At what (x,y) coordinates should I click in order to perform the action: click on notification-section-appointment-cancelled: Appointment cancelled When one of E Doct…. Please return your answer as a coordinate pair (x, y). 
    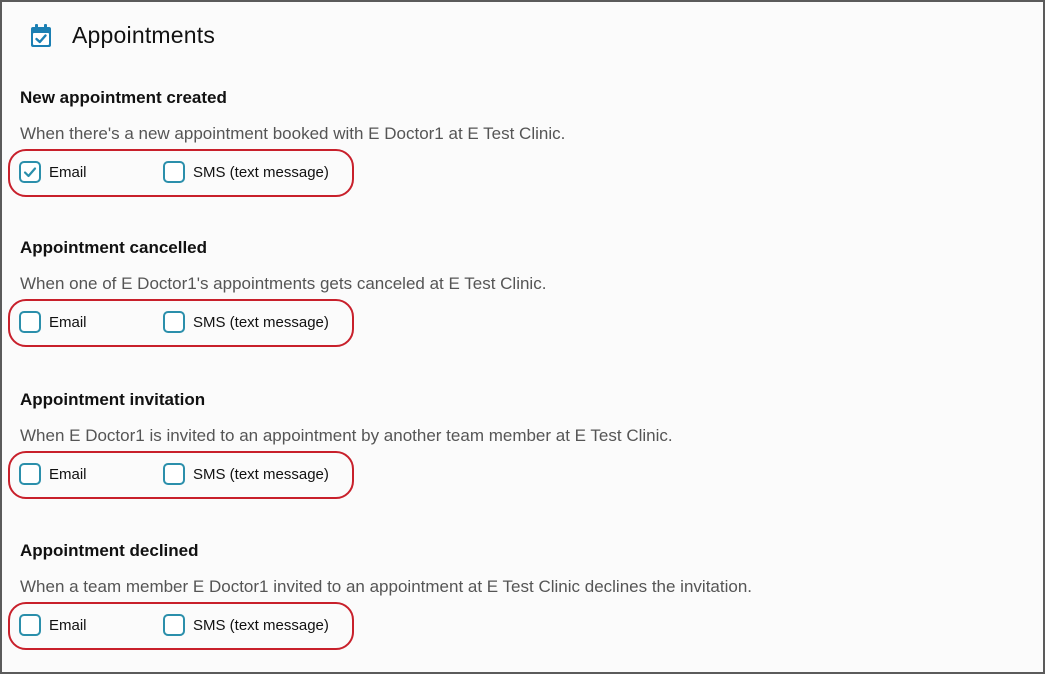
    Looking at the image, I should click on (277, 292).